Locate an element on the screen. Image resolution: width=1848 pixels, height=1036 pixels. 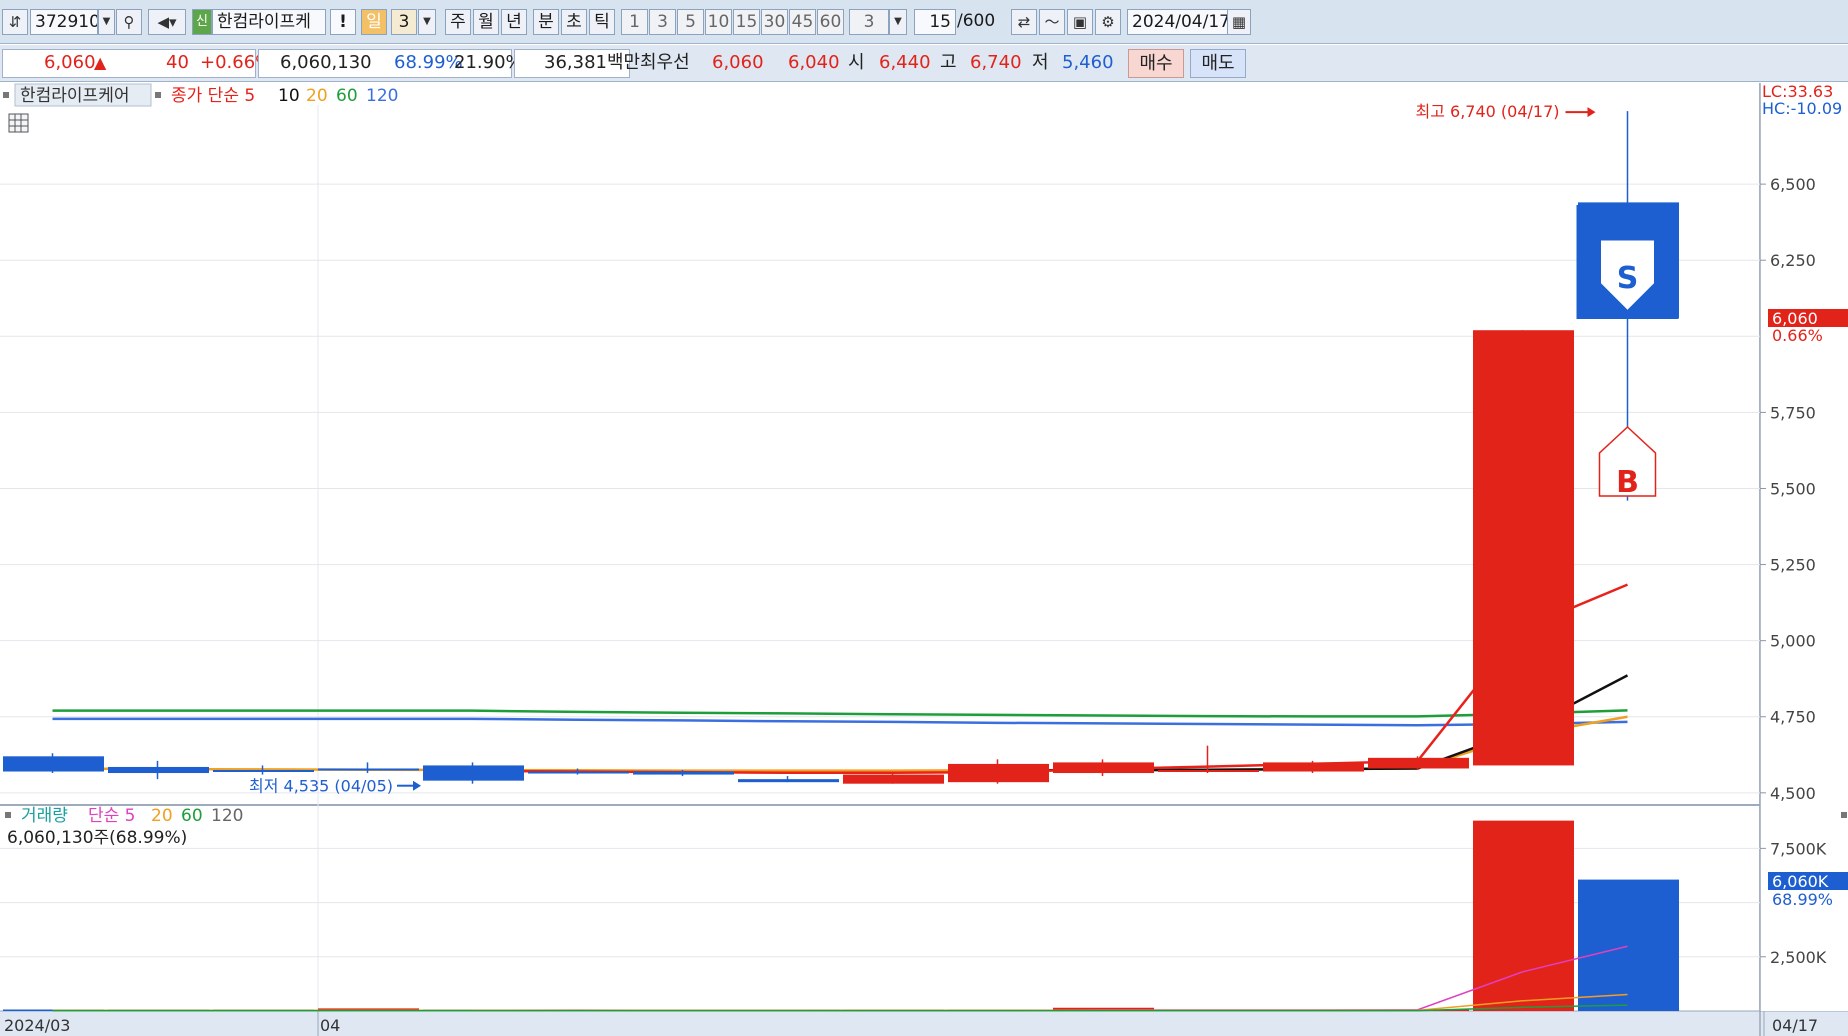
open-price: 6,440 is located at coordinates (905, 62).